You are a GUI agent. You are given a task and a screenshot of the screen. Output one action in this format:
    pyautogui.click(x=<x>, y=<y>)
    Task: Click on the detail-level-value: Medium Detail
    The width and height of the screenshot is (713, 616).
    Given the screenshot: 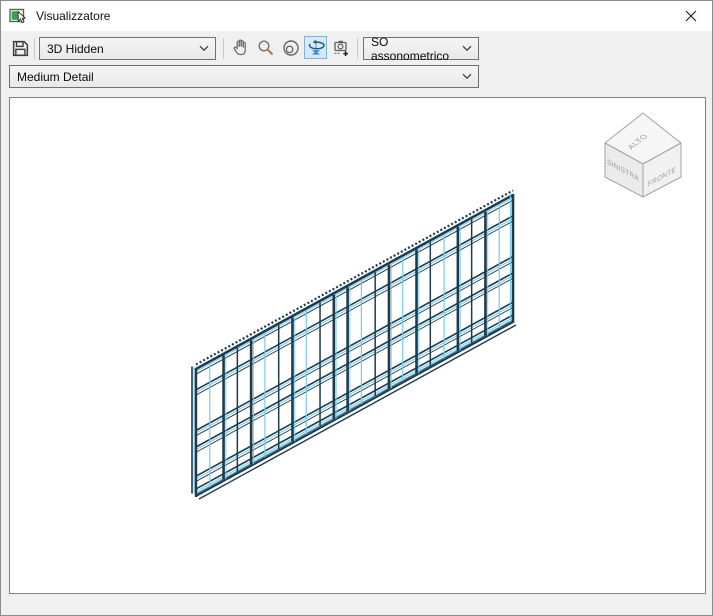 What is the action you would take?
    pyautogui.click(x=55, y=76)
    